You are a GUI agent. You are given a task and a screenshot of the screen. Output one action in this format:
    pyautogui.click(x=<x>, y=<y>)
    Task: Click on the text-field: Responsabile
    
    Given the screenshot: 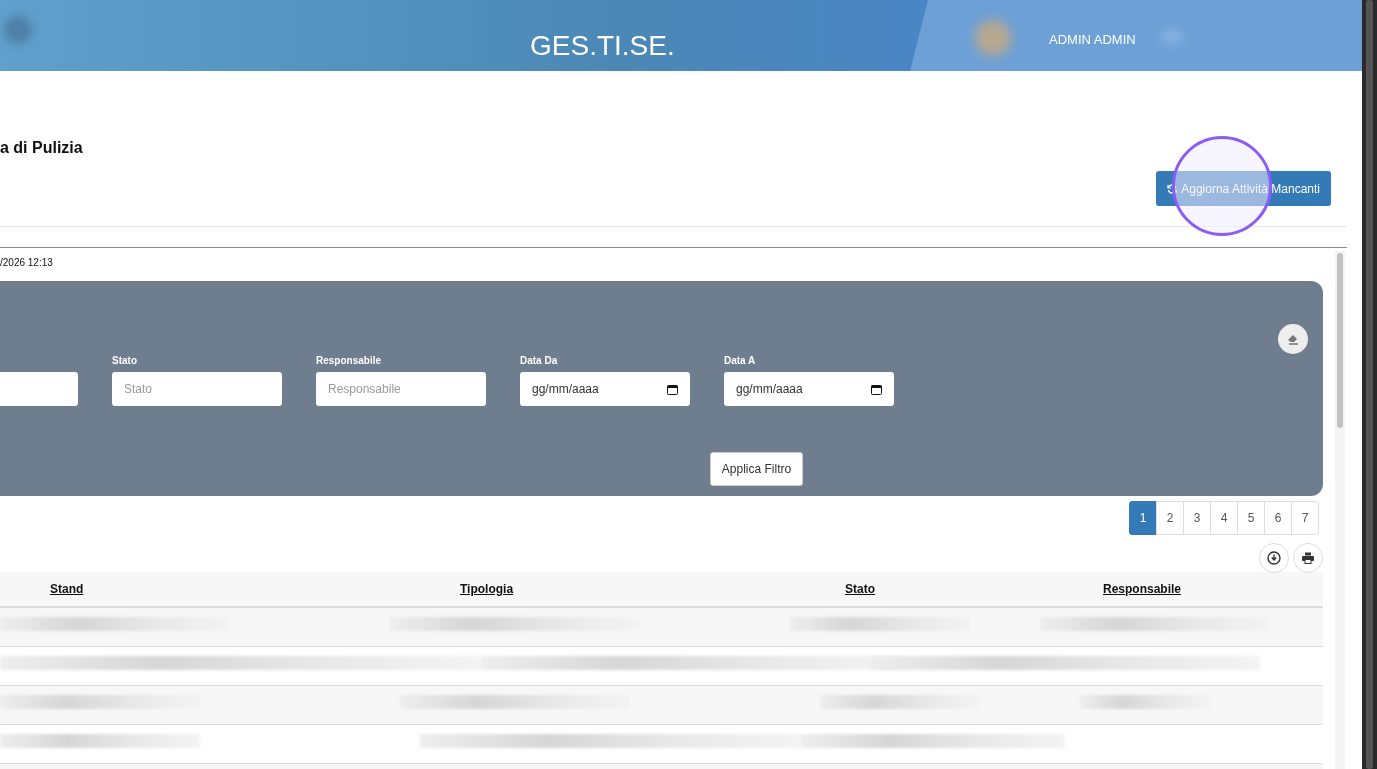 What is the action you would take?
    pyautogui.click(x=401, y=389)
    